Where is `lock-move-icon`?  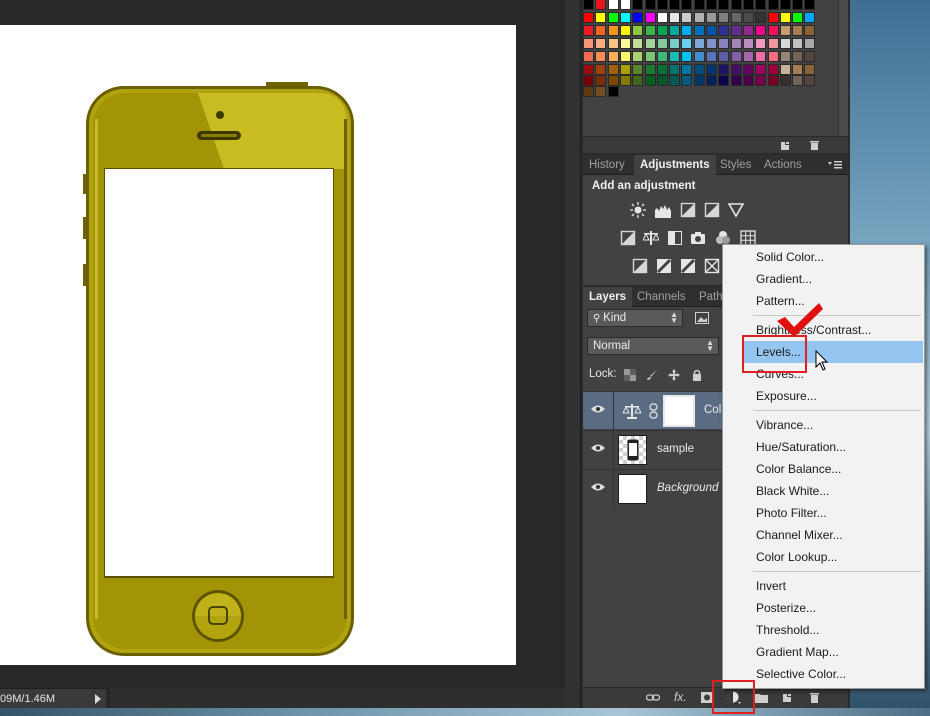 lock-move-icon is located at coordinates (674, 375).